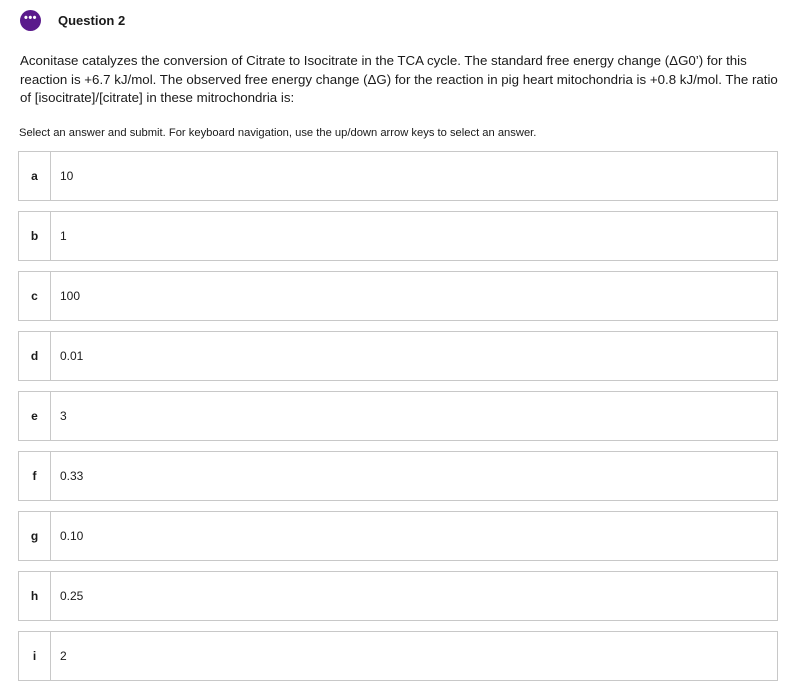  Describe the element at coordinates (35, 536) in the screenshot. I see `option-letter: g` at that location.